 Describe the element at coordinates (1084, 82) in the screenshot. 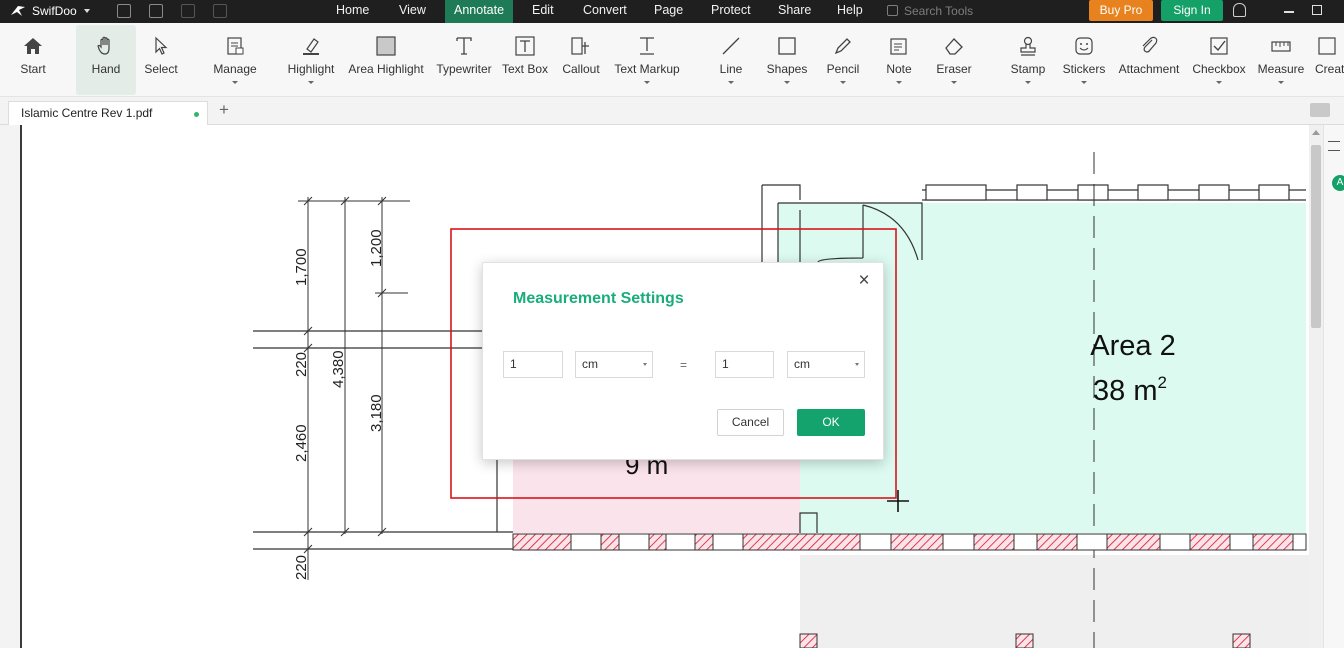

I see `stickers-caret-icon` at that location.